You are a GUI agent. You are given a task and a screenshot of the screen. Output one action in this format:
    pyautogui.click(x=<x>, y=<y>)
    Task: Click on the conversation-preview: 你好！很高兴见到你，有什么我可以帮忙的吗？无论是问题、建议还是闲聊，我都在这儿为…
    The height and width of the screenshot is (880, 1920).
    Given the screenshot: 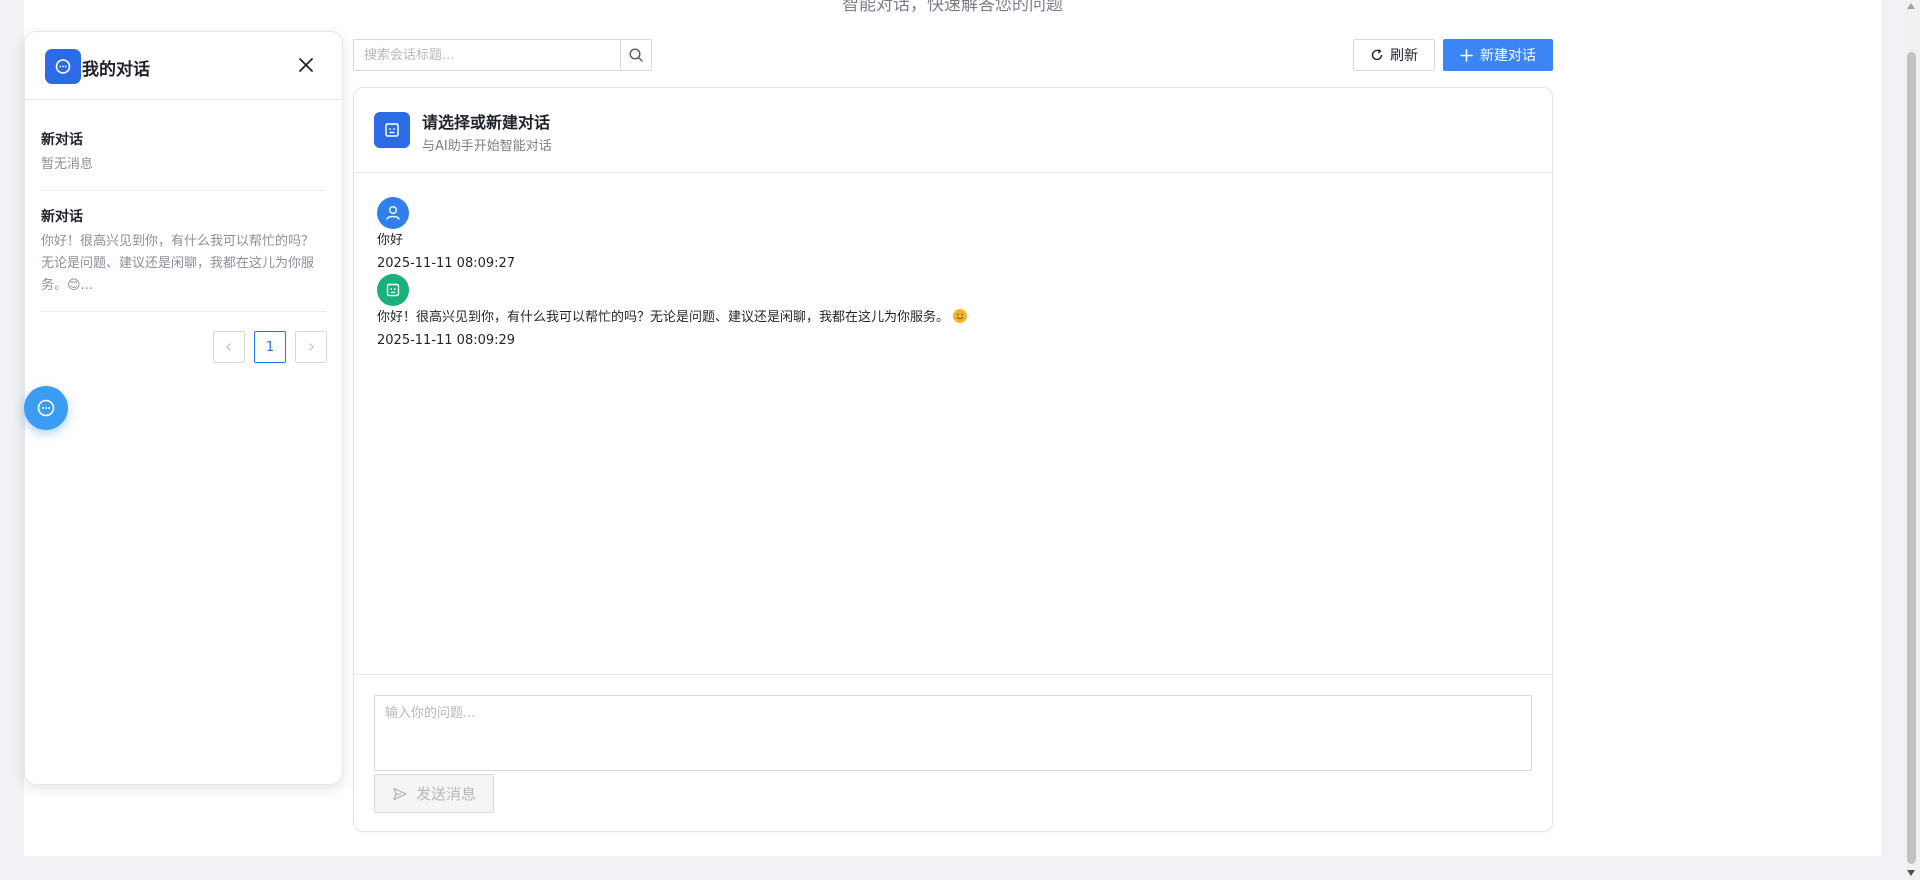 What is the action you would take?
    pyautogui.click(x=178, y=263)
    